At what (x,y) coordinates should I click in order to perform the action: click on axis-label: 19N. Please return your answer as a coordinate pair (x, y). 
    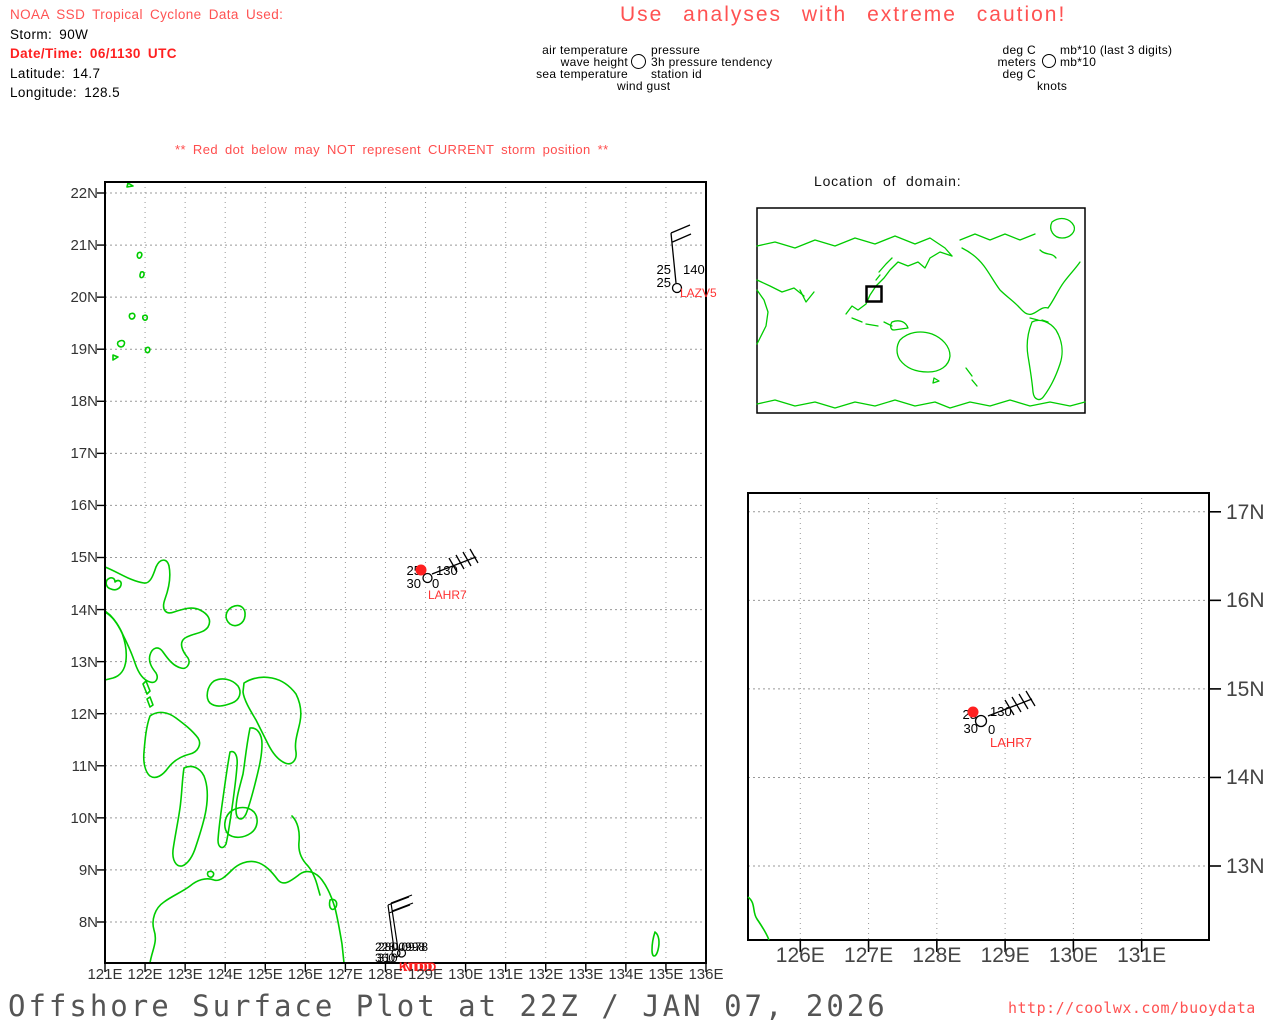
    Looking at the image, I should click on (84, 350).